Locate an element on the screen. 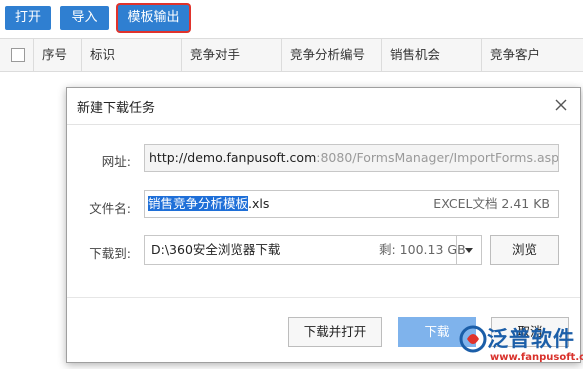 This screenshot has width=583, height=369. select-all-checkbox is located at coordinates (18, 55).